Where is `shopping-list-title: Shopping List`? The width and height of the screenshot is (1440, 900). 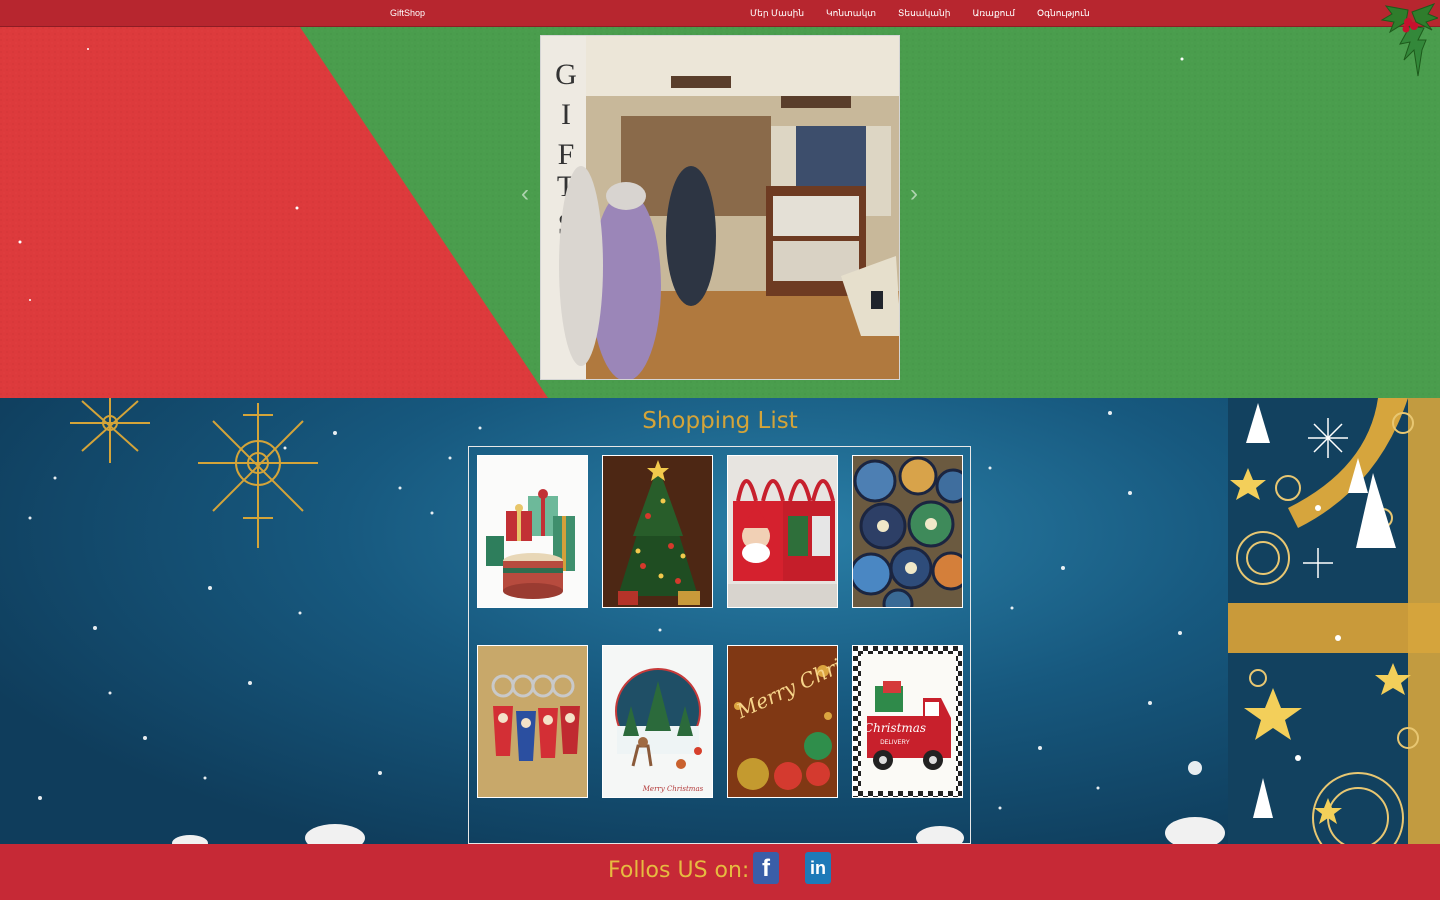 shopping-list-title: Shopping List is located at coordinates (720, 421).